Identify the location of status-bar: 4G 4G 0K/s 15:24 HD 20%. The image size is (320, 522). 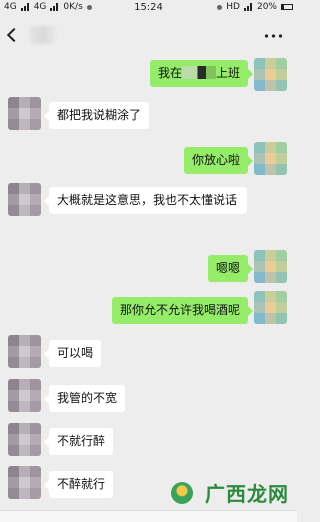
(148, 8).